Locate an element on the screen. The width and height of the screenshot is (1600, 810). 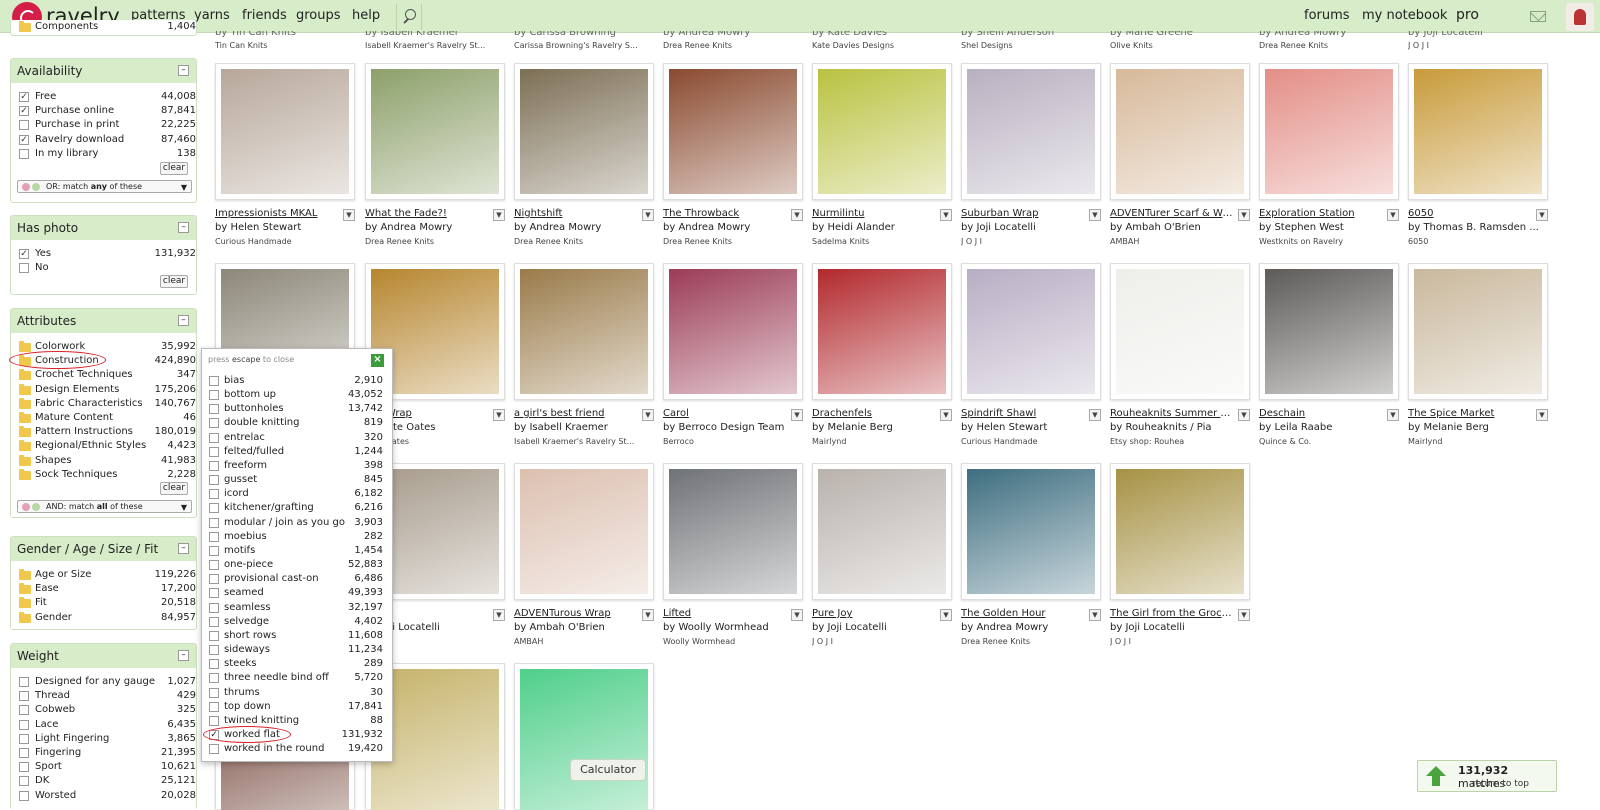
construction-option-26: worked in the round 19,420 is located at coordinates (296, 749).